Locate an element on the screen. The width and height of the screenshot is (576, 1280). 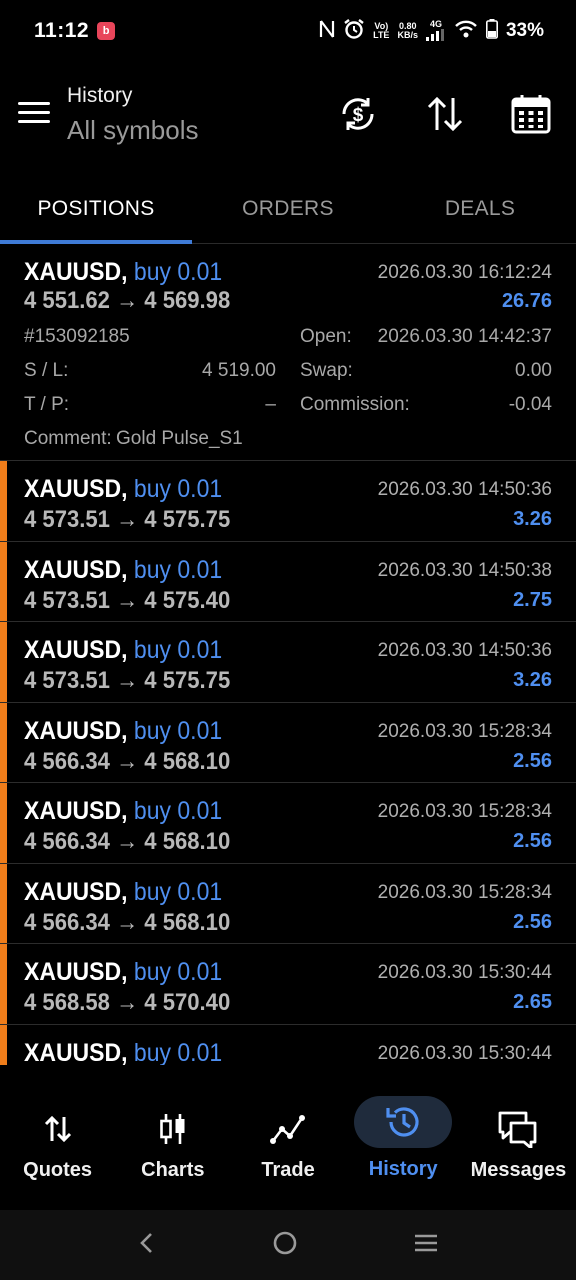
system-navigation-bar is located at coordinates (288, 1245).